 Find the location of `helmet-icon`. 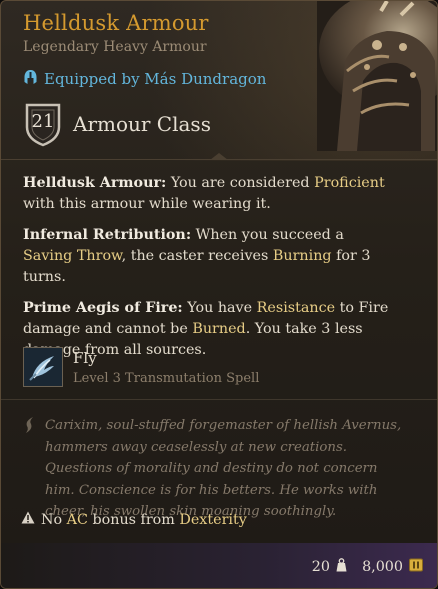

helmet-icon is located at coordinates (30, 79).